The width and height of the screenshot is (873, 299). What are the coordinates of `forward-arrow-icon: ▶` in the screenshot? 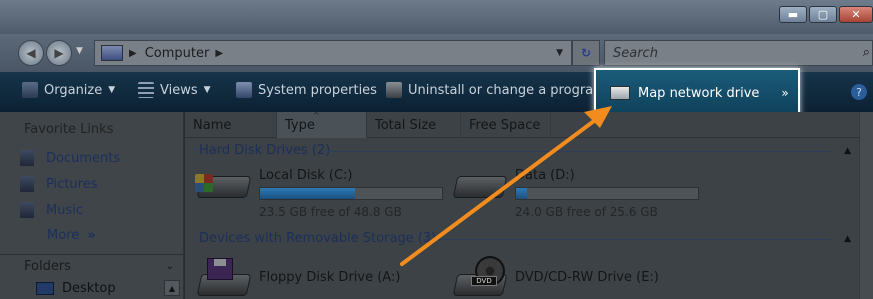 It's located at (59, 53).